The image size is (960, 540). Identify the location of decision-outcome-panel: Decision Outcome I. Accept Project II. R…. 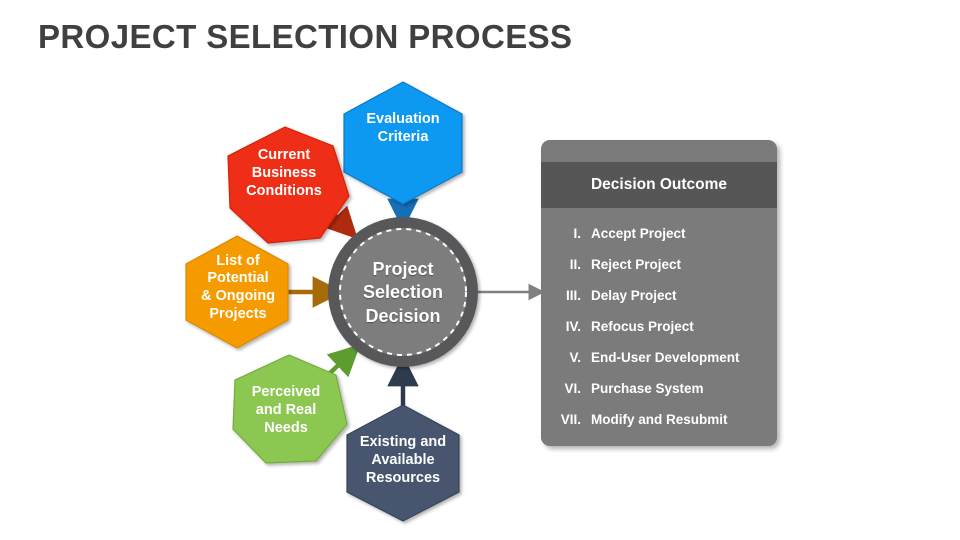
(659, 293).